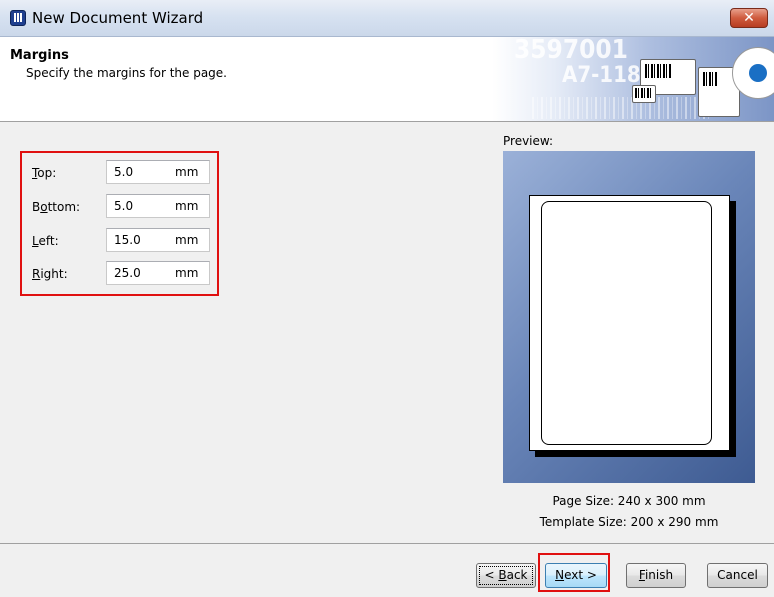 The height and width of the screenshot is (597, 774). What do you see at coordinates (126, 73) in the screenshot?
I see `page-subtitle: Specify the margins for the page.` at bounding box center [126, 73].